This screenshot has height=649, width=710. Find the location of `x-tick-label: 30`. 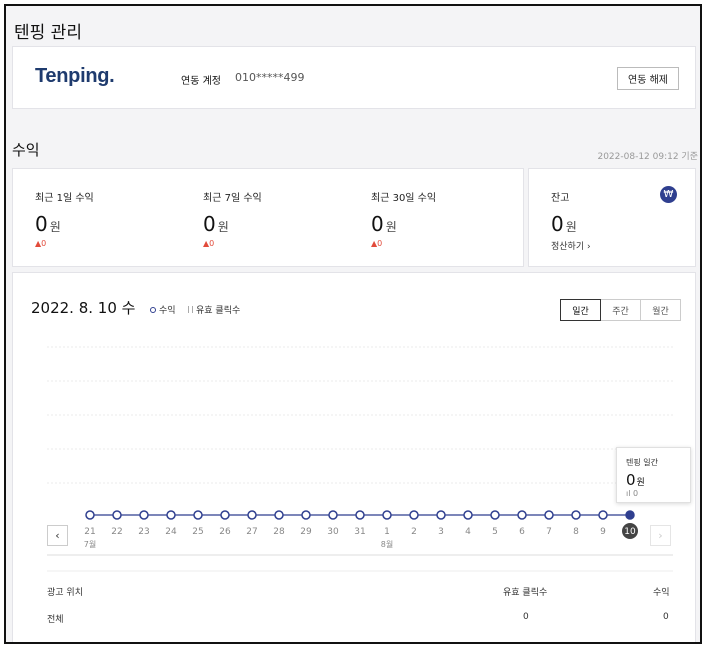

x-tick-label: 30 is located at coordinates (333, 532).